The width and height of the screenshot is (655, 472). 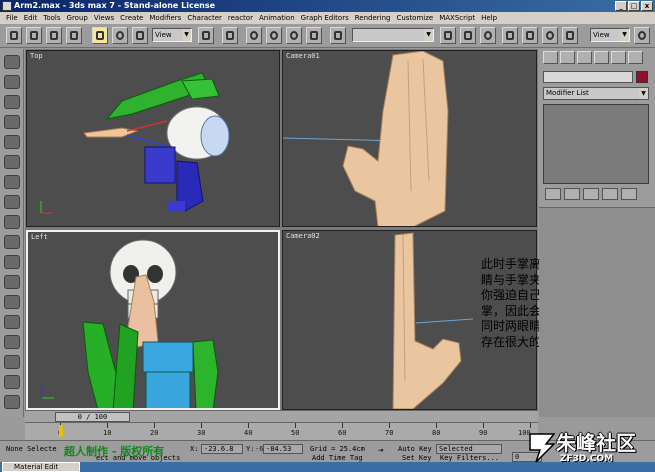 I want to click on key-icon: ⊸, so click(x=380, y=451).